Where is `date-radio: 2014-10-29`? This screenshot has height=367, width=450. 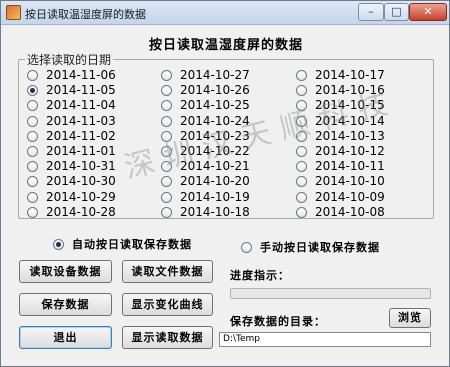 date-radio: 2014-10-29 is located at coordinates (71, 197).